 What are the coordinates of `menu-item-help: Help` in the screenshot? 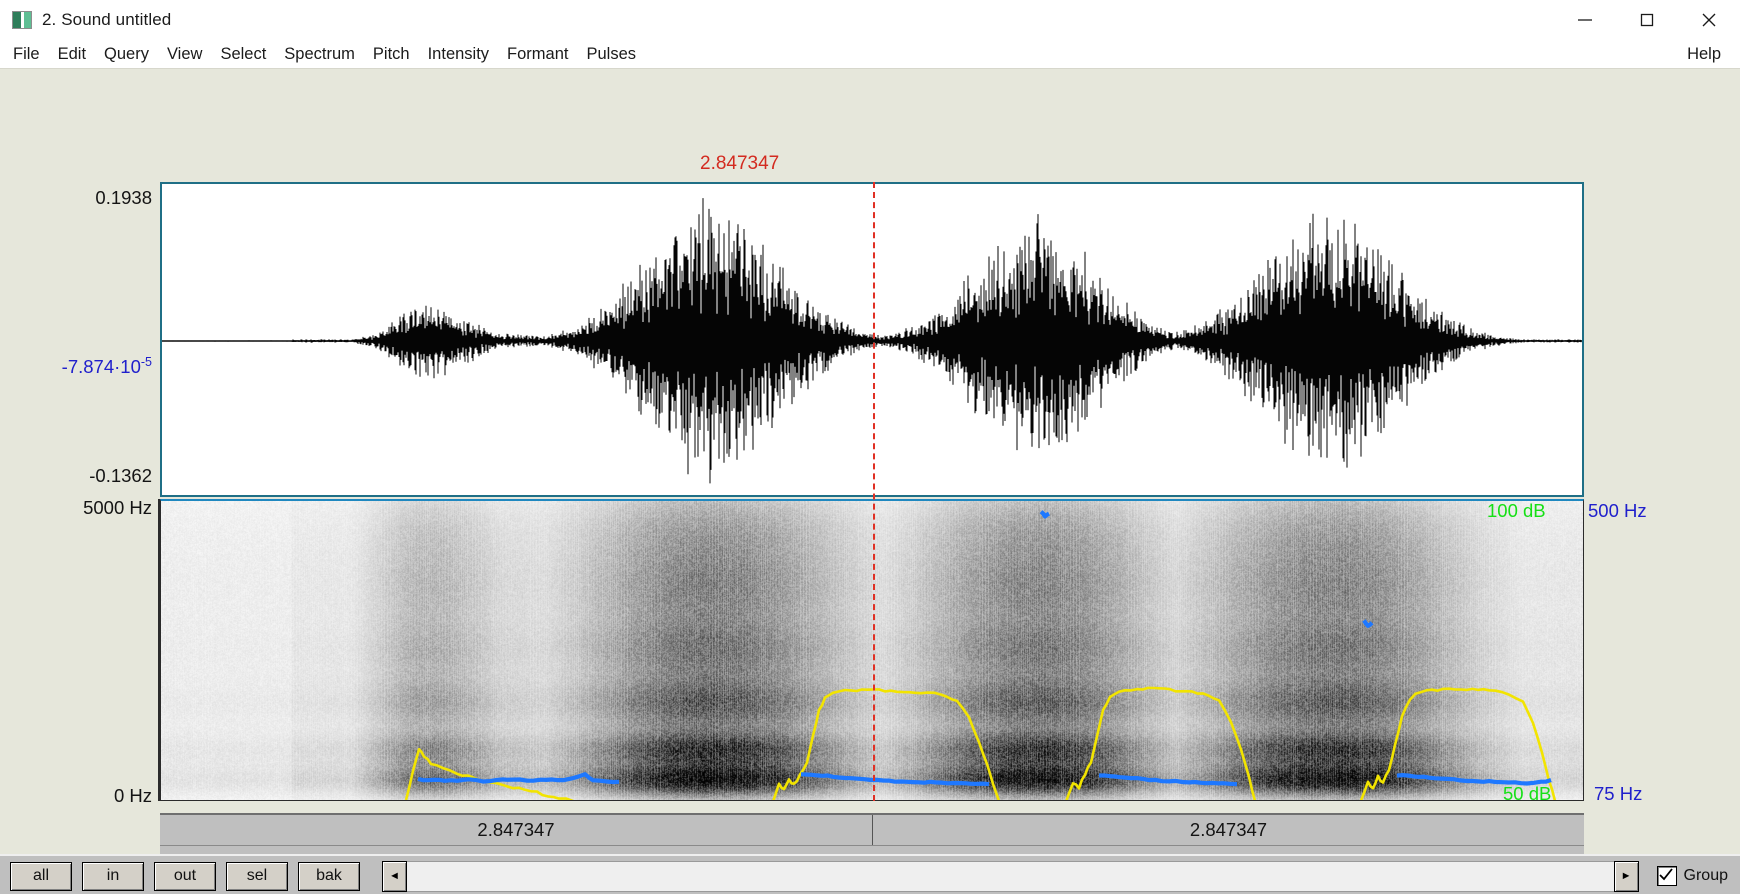 It's located at (1704, 54).